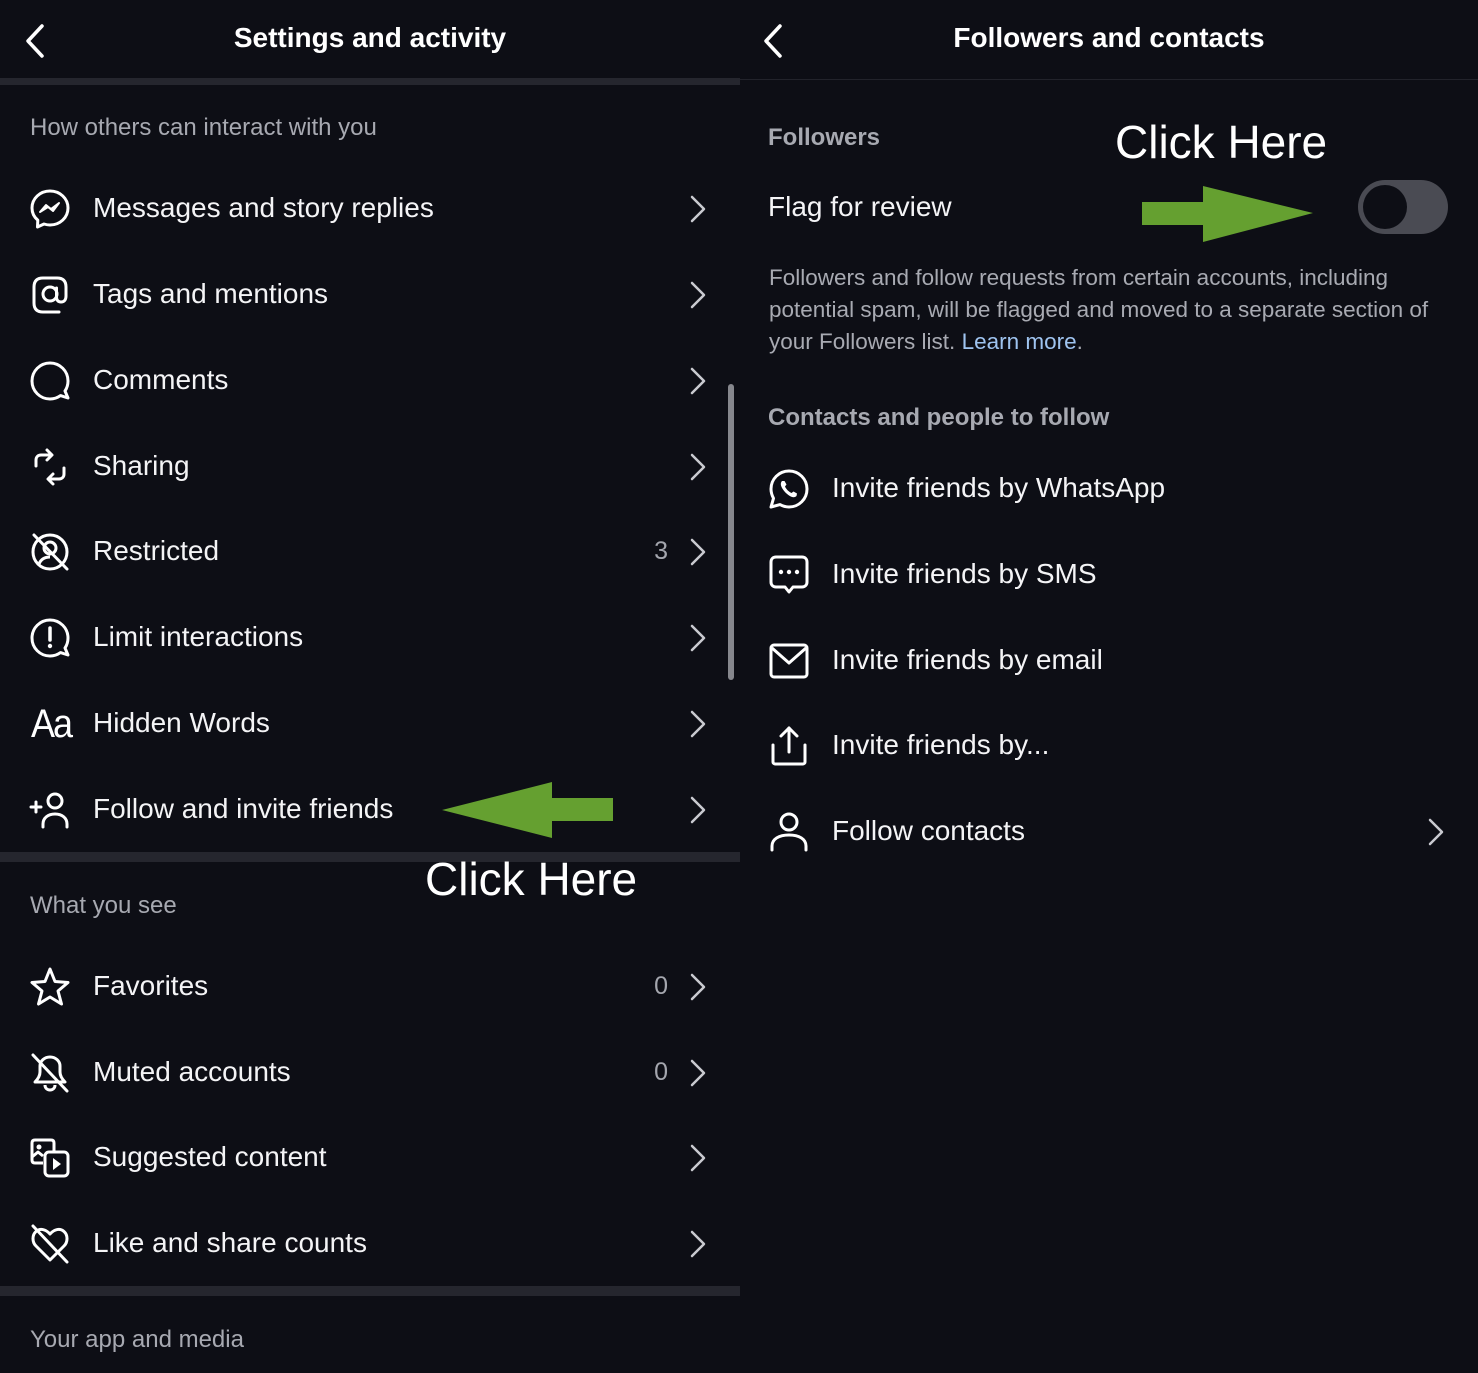 The image size is (1478, 1373). Describe the element at coordinates (1385, 207) in the screenshot. I see `toggle-knob` at that location.